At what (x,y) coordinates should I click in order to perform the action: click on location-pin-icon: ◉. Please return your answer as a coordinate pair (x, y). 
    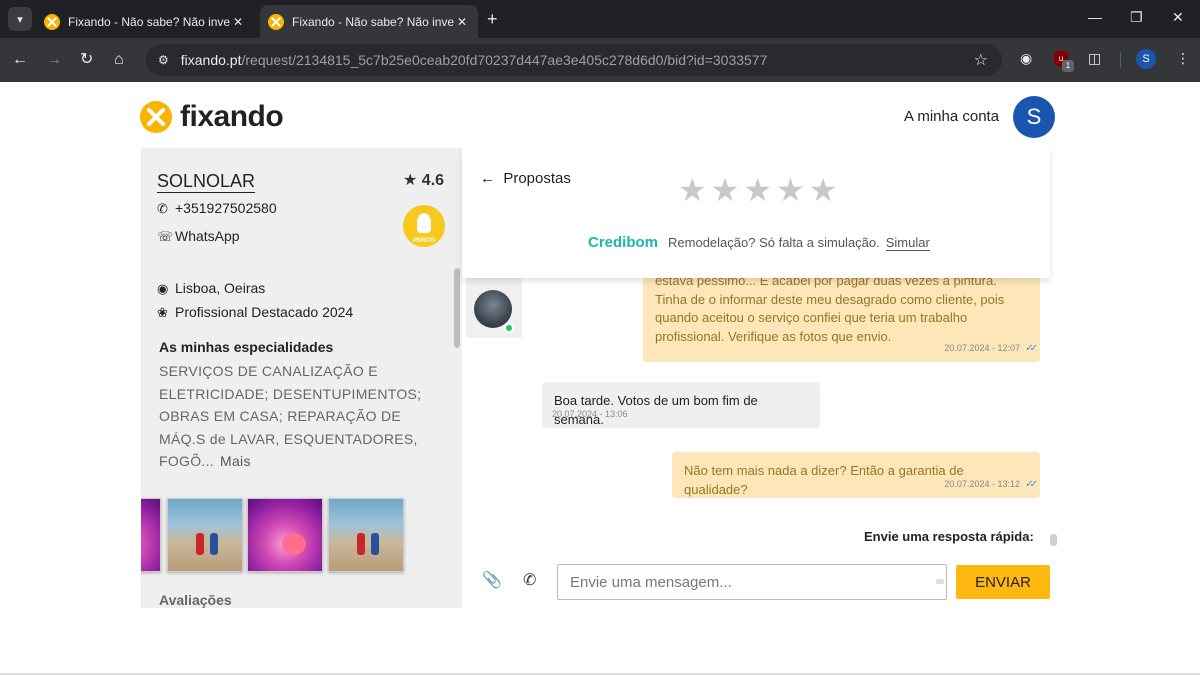
    Looking at the image, I should click on (163, 288).